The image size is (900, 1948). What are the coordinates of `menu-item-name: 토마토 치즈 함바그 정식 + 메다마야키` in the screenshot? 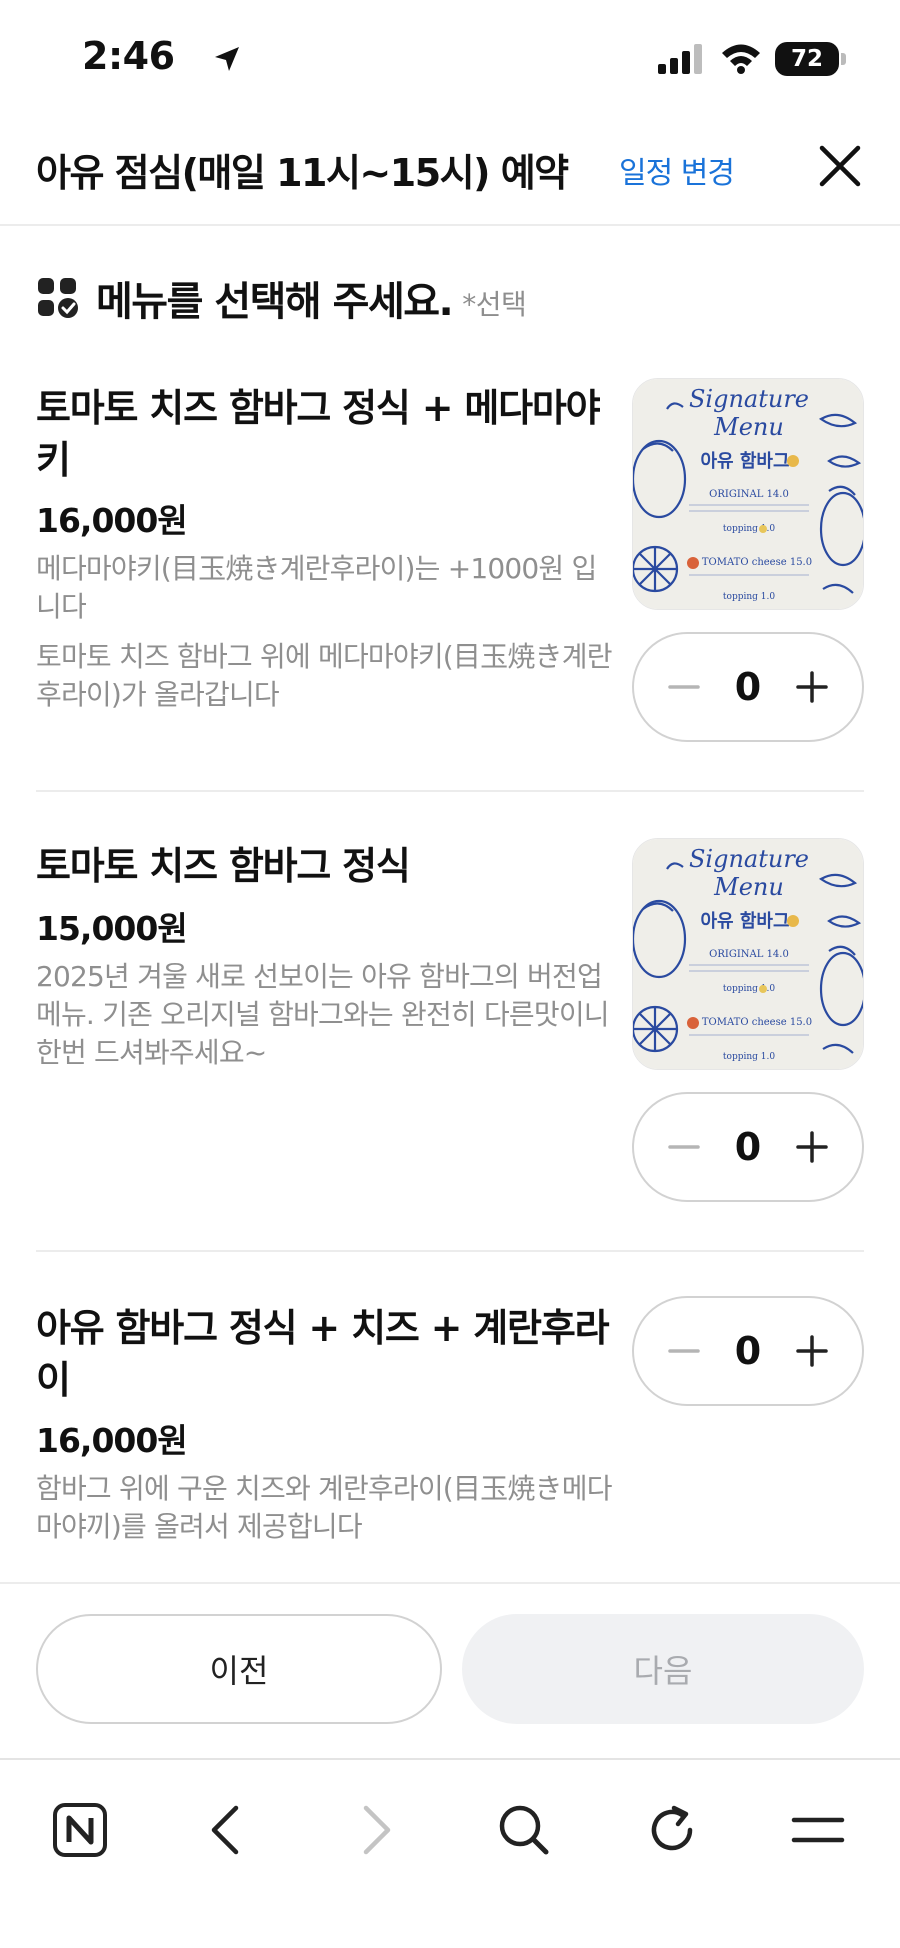 It's located at (318, 434).